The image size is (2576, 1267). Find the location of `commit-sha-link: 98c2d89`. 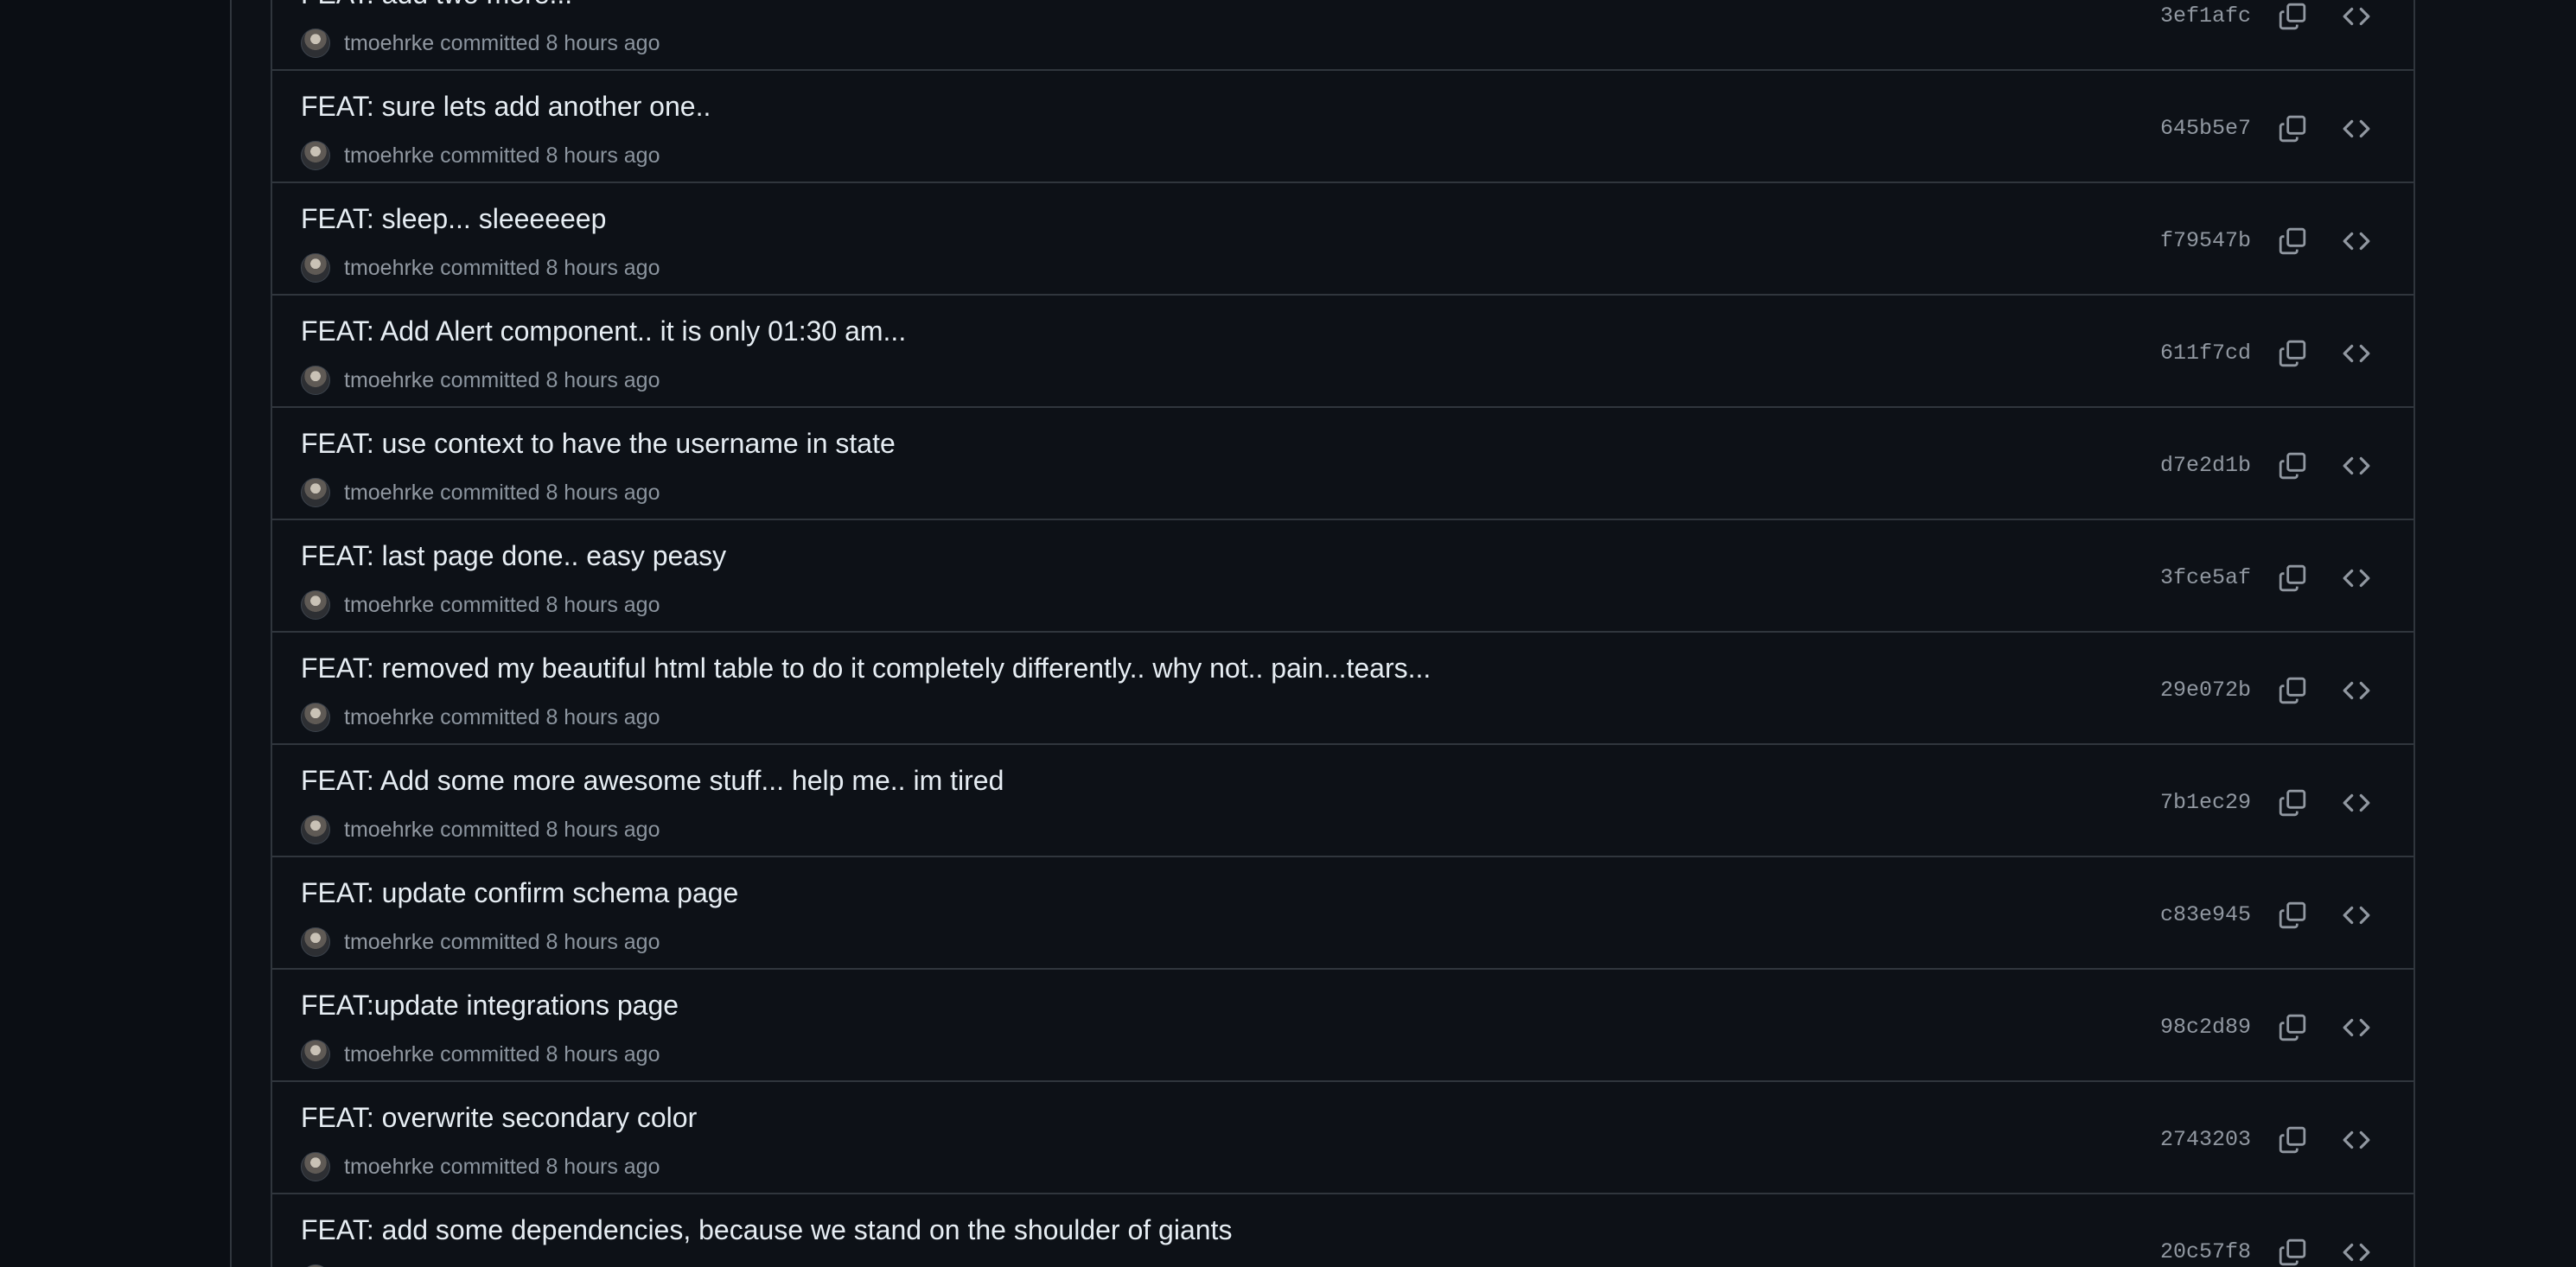

commit-sha-link: 98c2d89 is located at coordinates (2205, 1027).